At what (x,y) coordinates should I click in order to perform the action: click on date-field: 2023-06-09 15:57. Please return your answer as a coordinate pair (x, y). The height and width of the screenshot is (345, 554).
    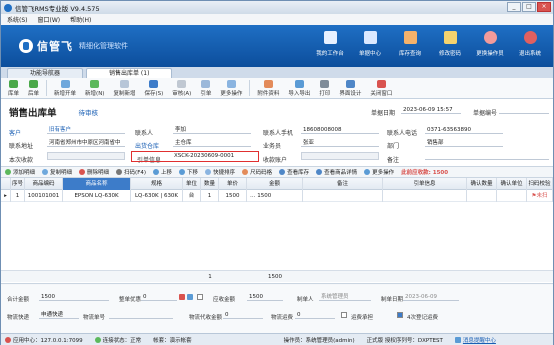
    Looking at the image, I should click on (431, 110).